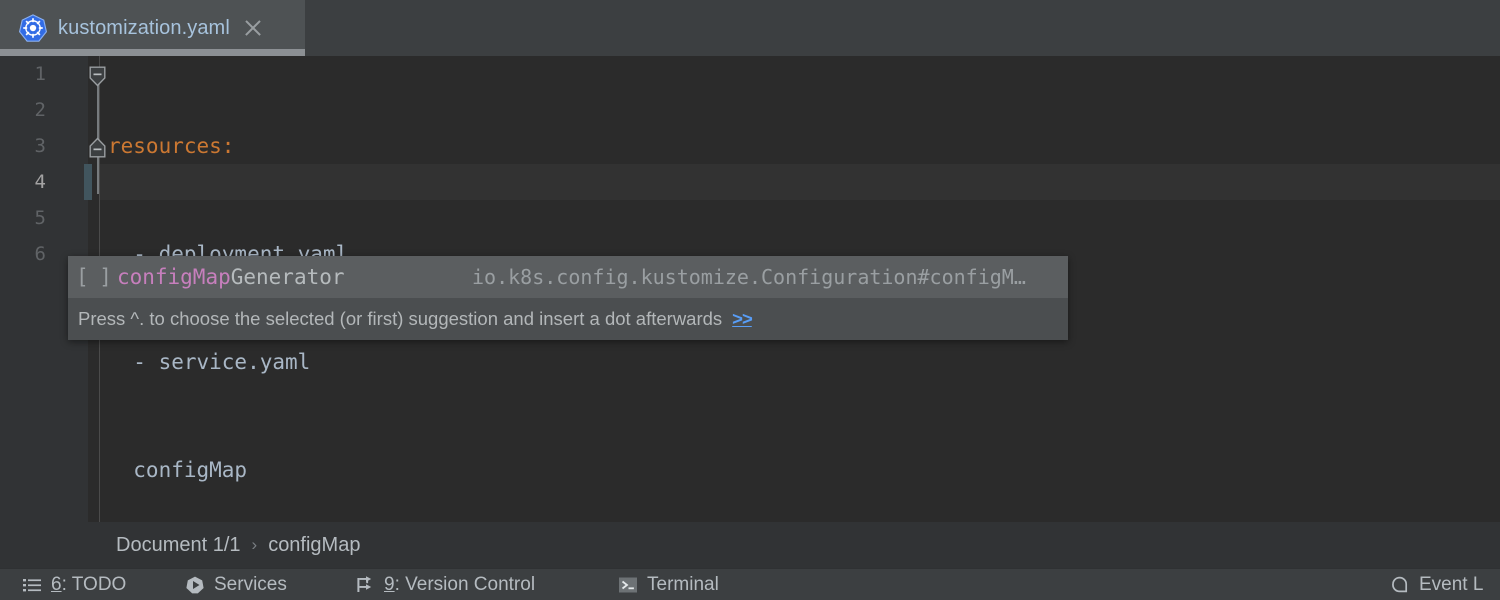 The width and height of the screenshot is (1500, 600). What do you see at coordinates (178, 545) in the screenshot?
I see `breadcrumb-item-document: Document 1/1` at bounding box center [178, 545].